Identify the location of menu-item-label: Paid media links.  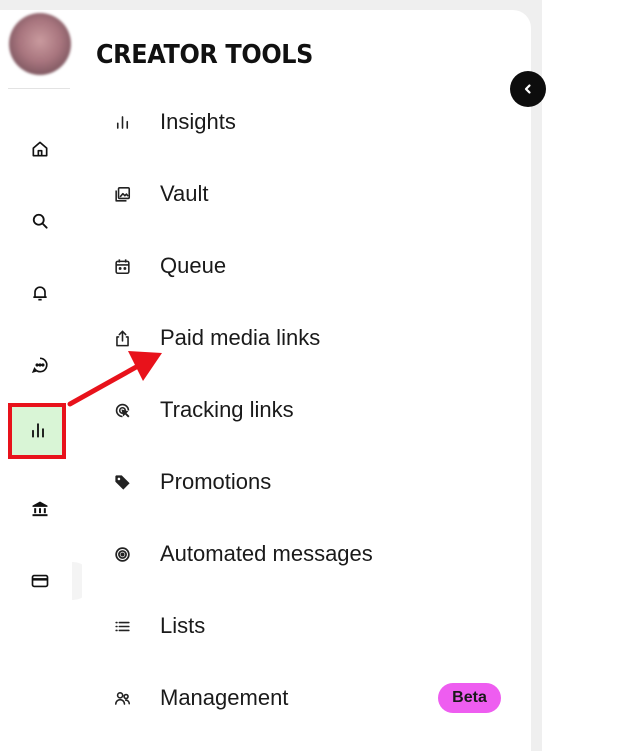
(240, 337).